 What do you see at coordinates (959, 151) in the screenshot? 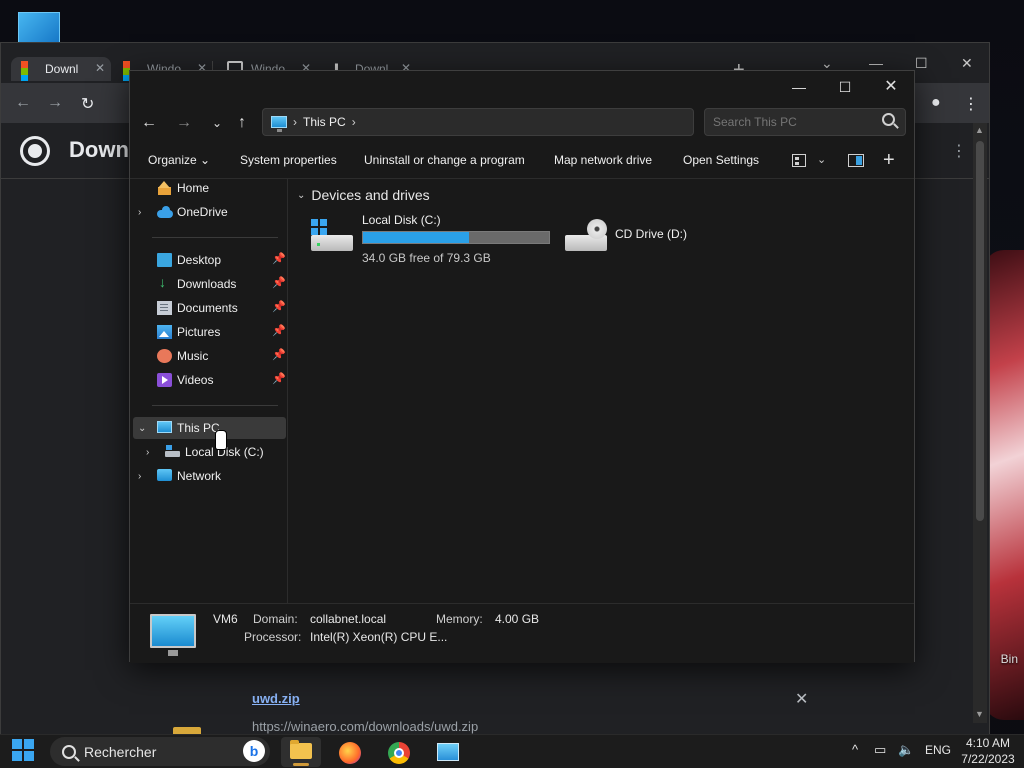
I see `more-icon: ⋮` at bounding box center [959, 151].